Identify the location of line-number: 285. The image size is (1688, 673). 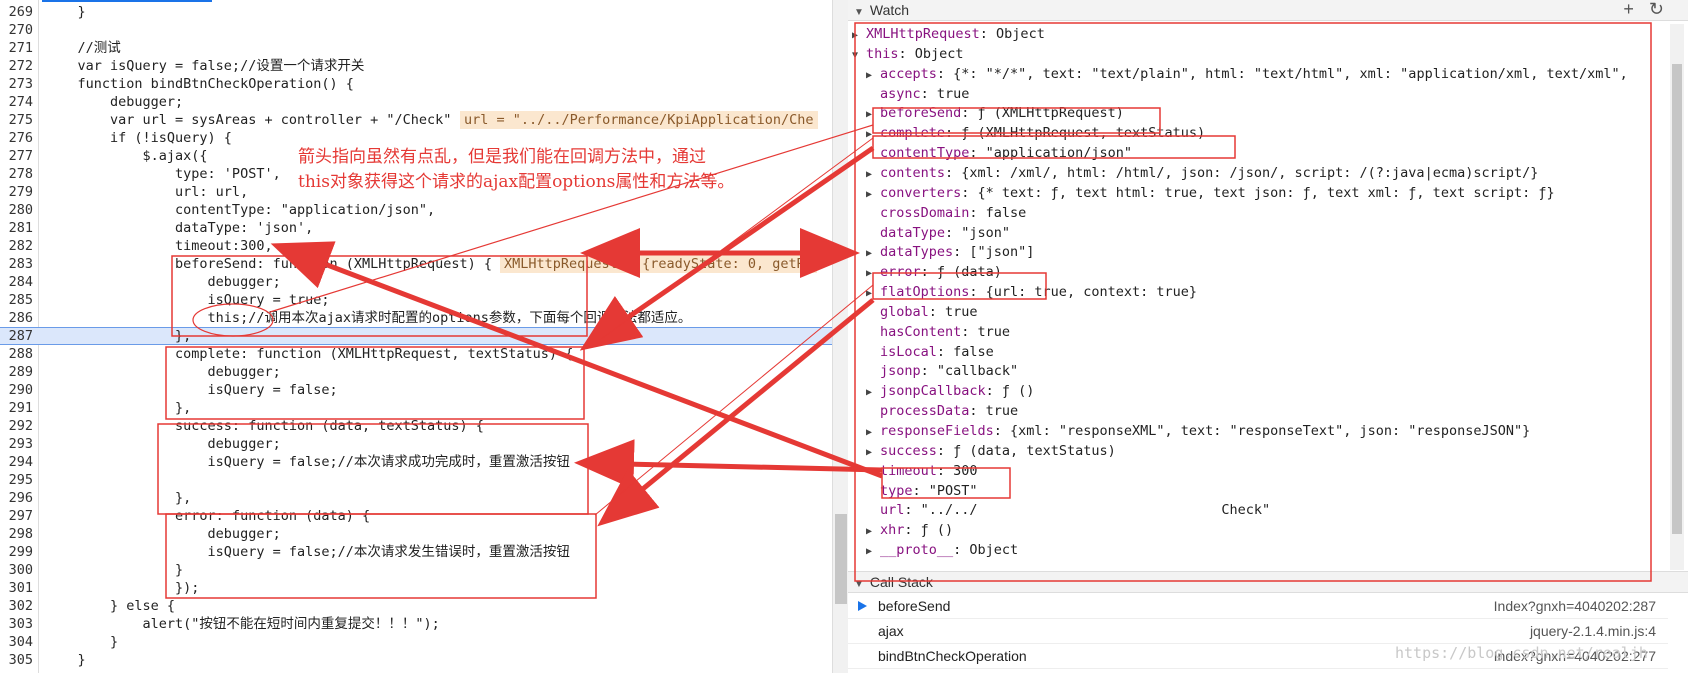
(16, 300).